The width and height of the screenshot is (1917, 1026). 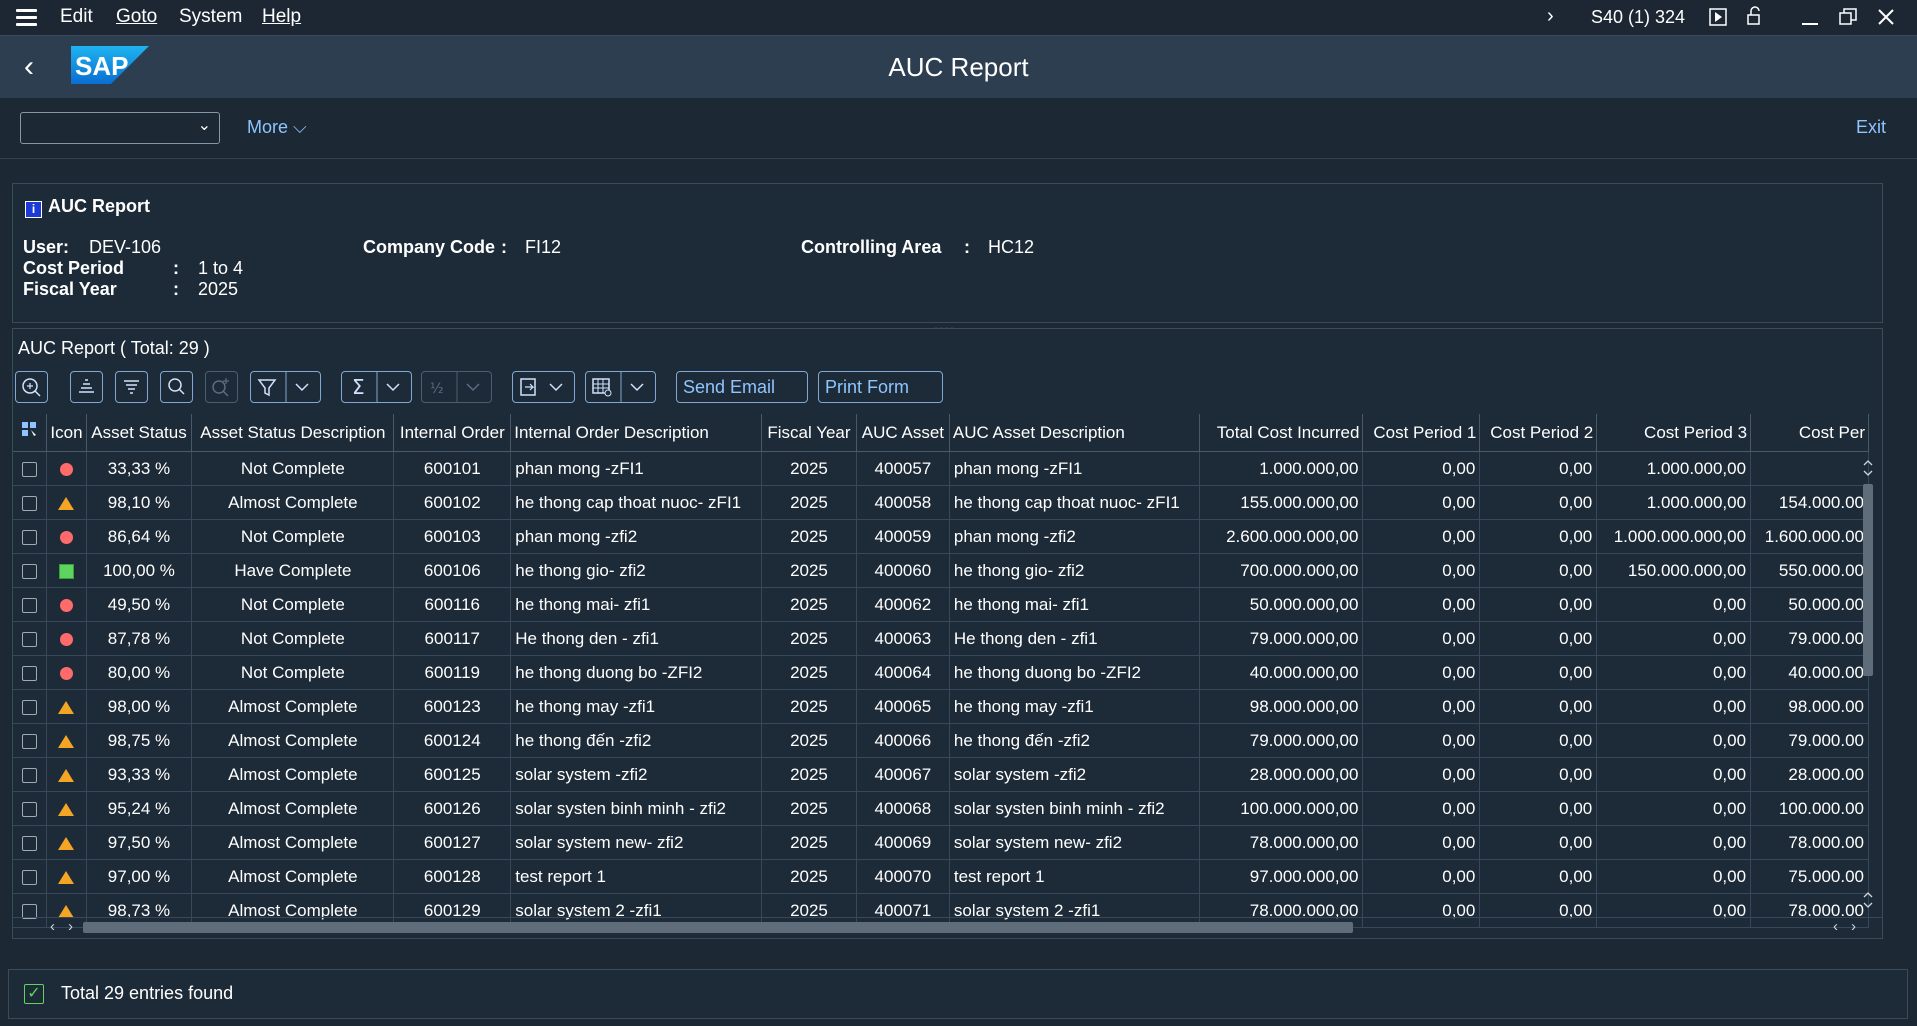 What do you see at coordinates (452, 808) in the screenshot?
I see `cell-internal-order: 600126` at bounding box center [452, 808].